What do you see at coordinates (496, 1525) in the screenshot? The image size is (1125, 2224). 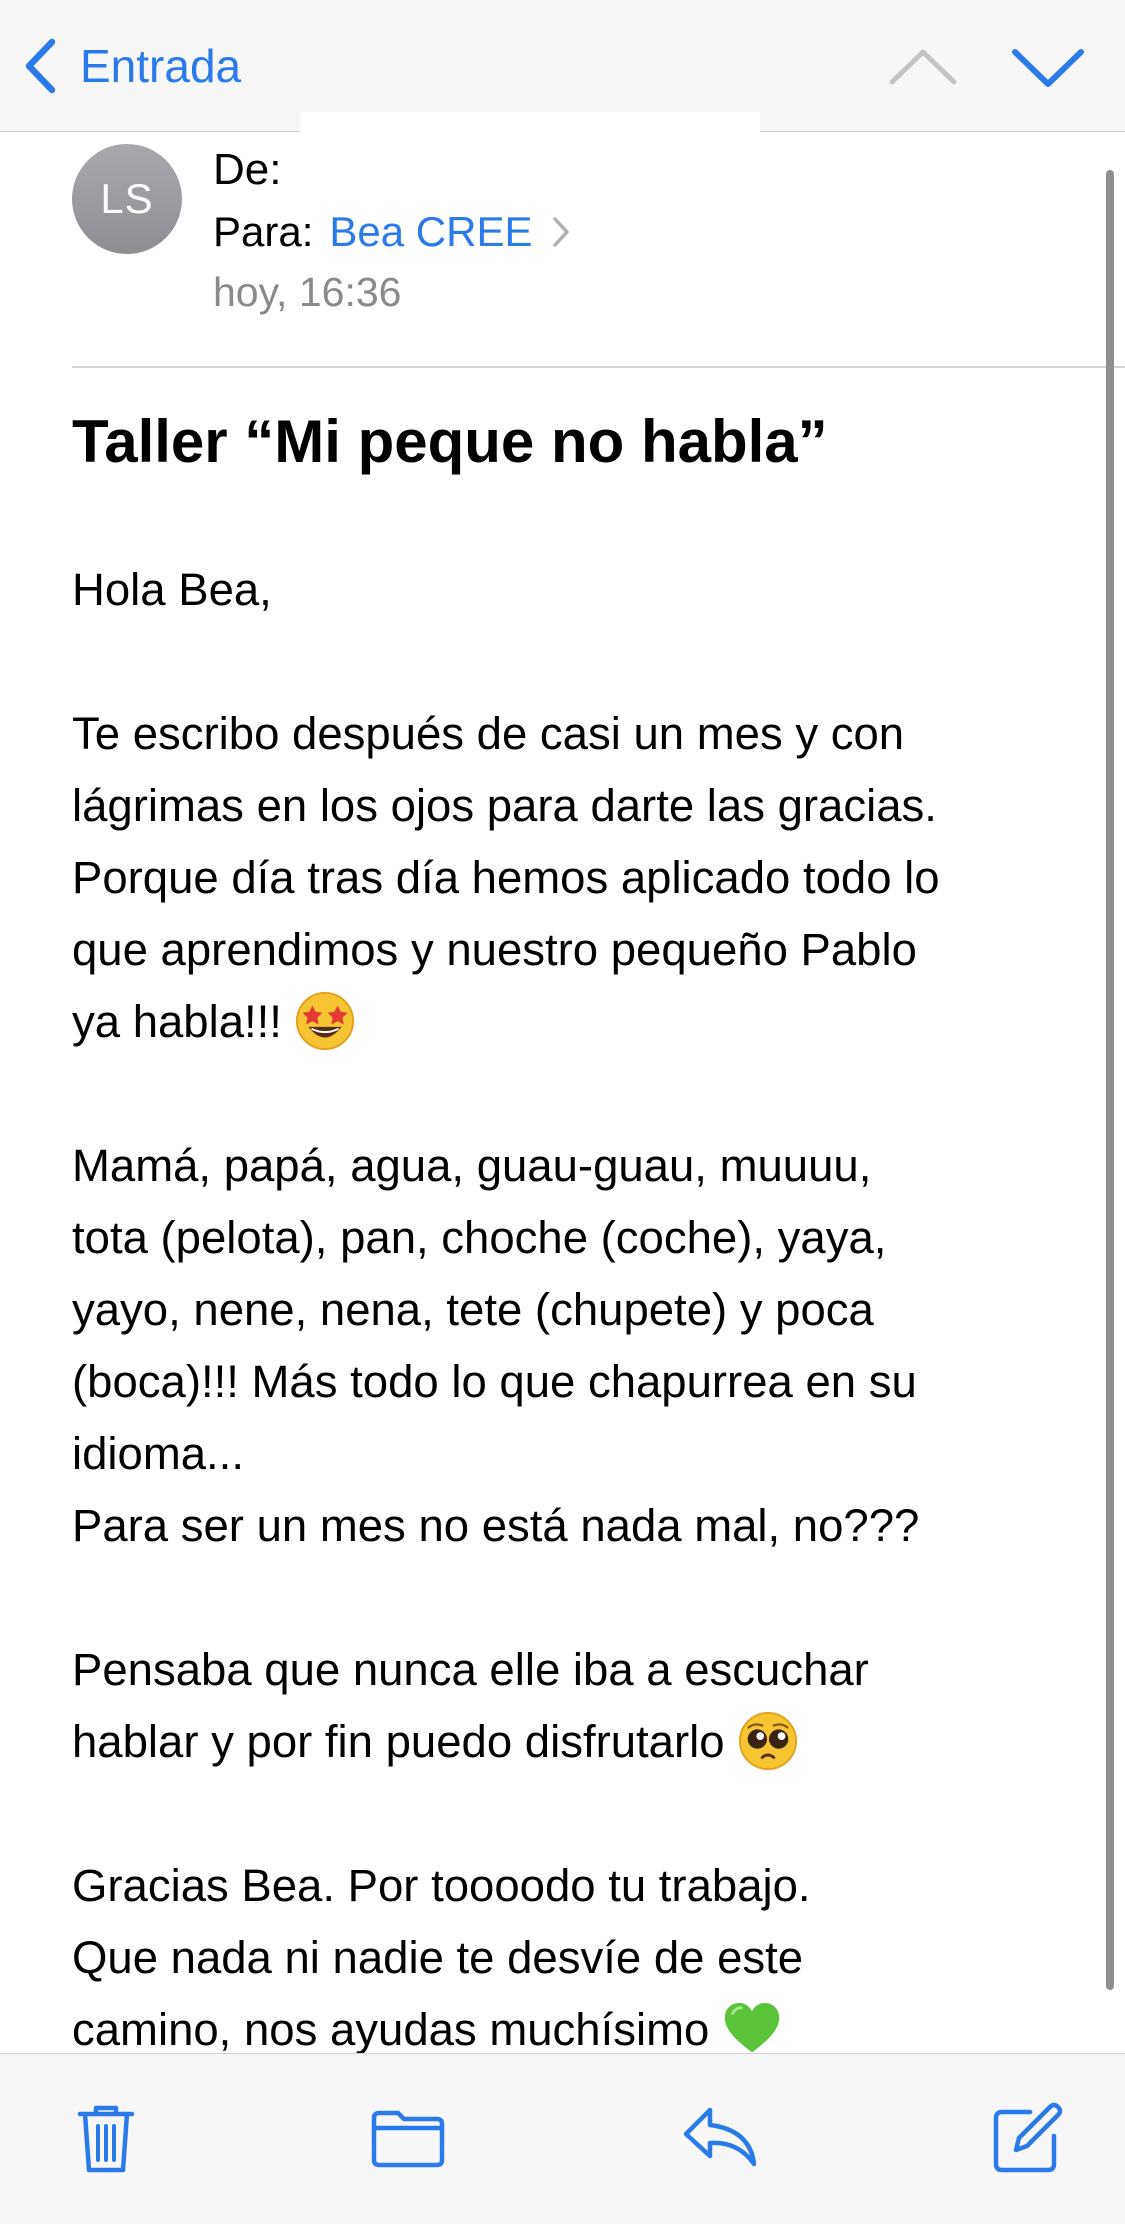 I see `body-line: Para ser un mes no está nada mal, no???` at bounding box center [496, 1525].